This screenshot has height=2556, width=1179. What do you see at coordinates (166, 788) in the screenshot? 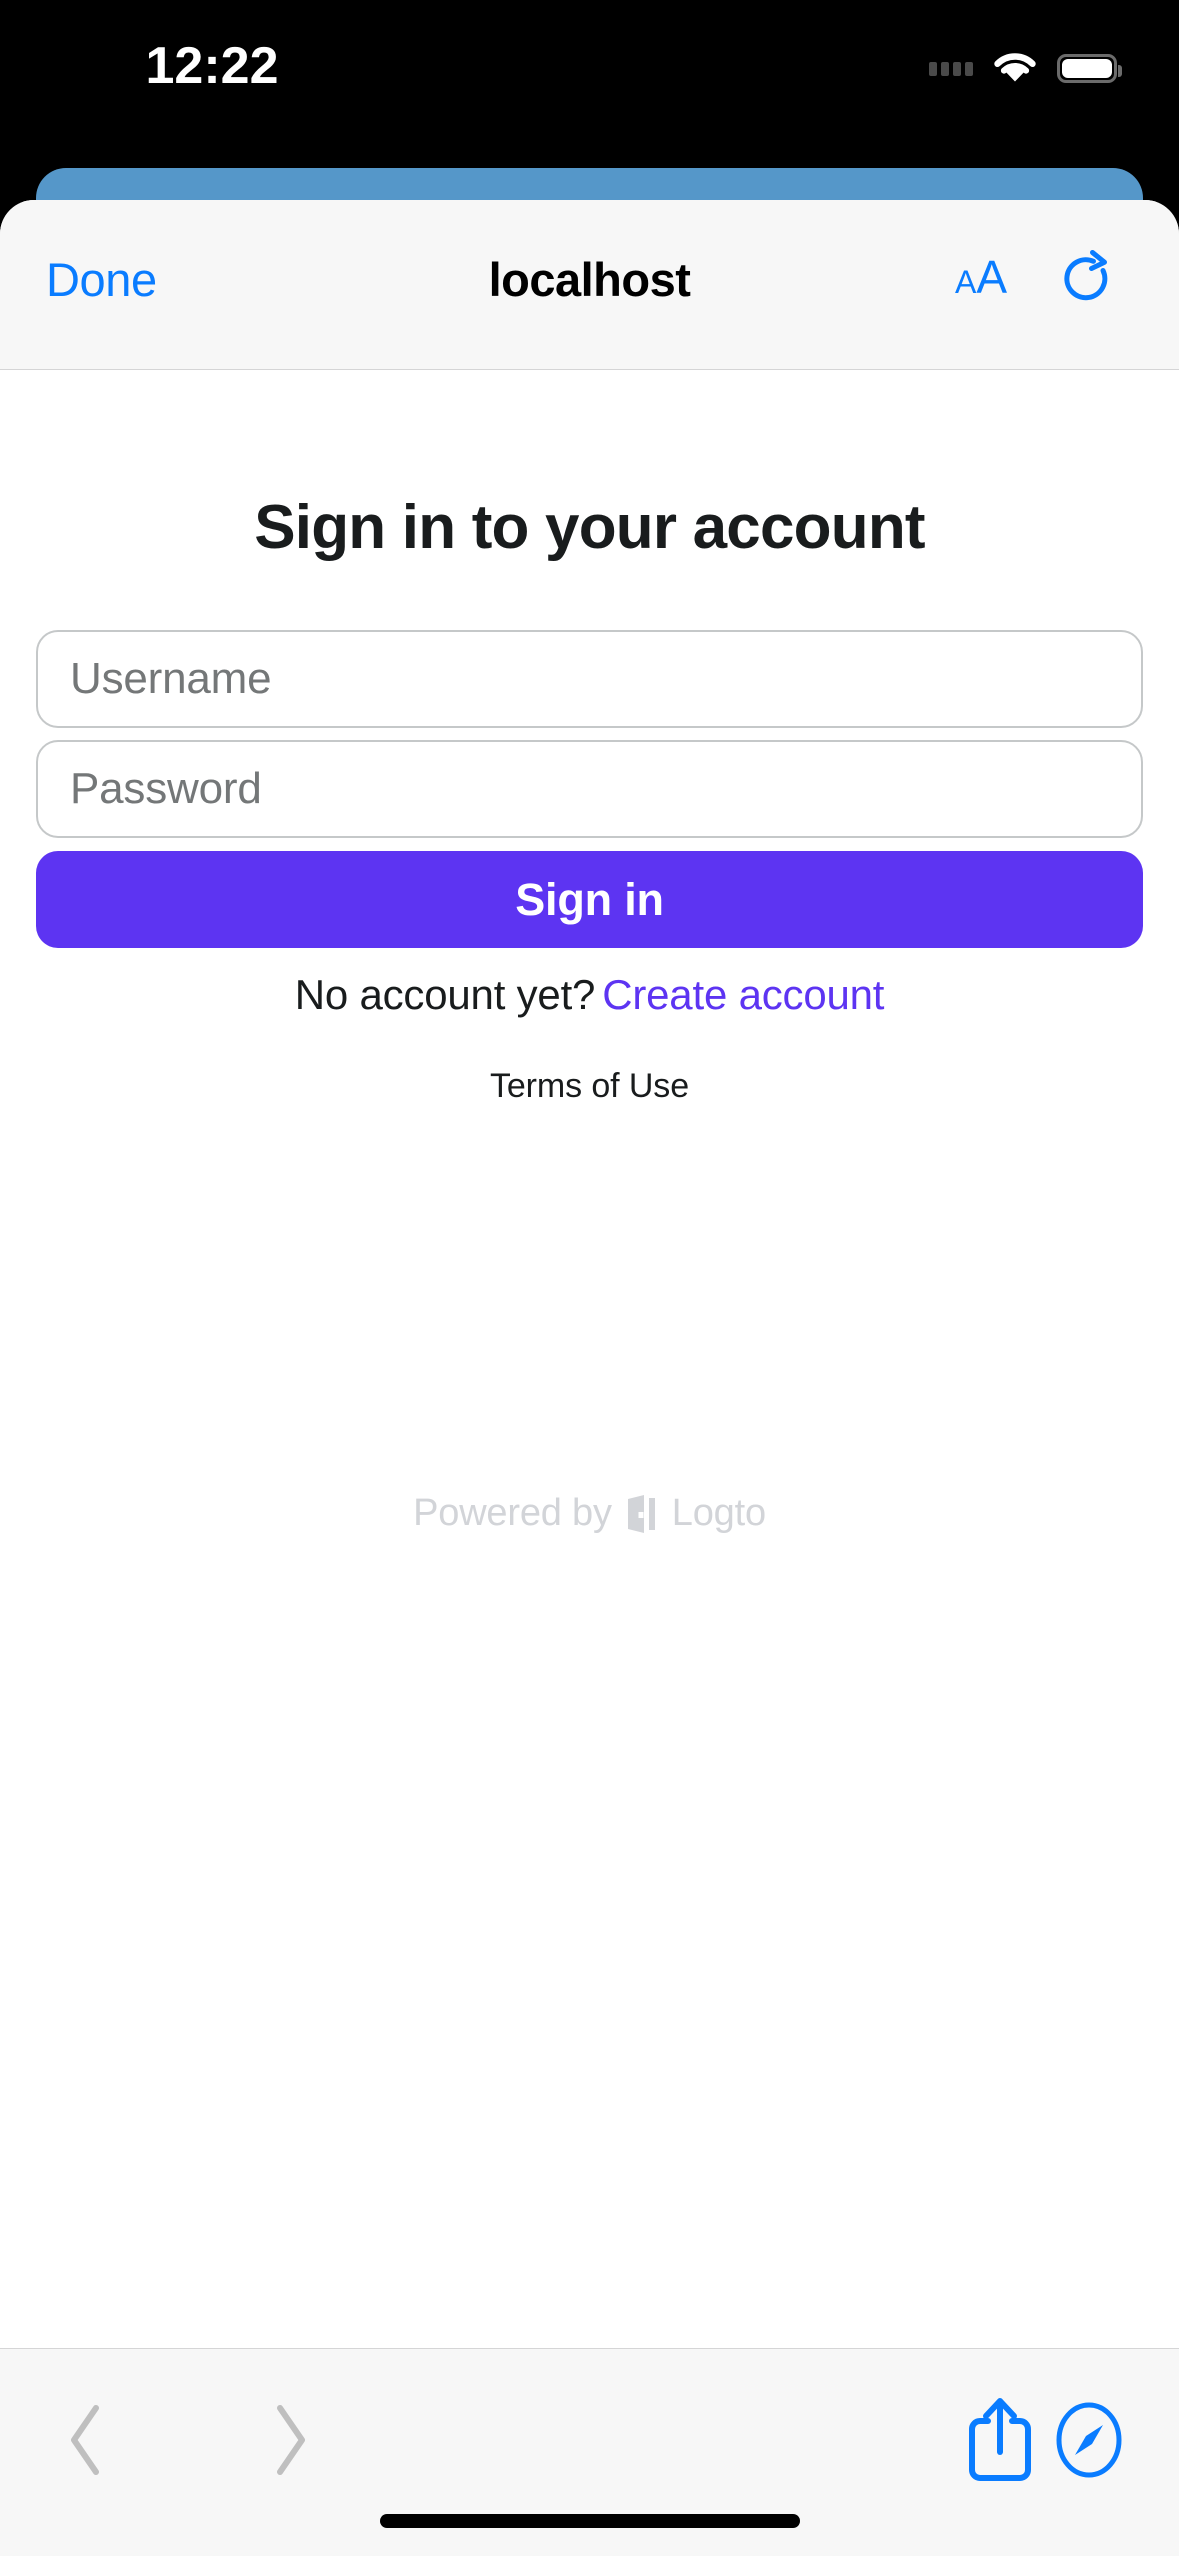
I see `password-placeholder: Password` at bounding box center [166, 788].